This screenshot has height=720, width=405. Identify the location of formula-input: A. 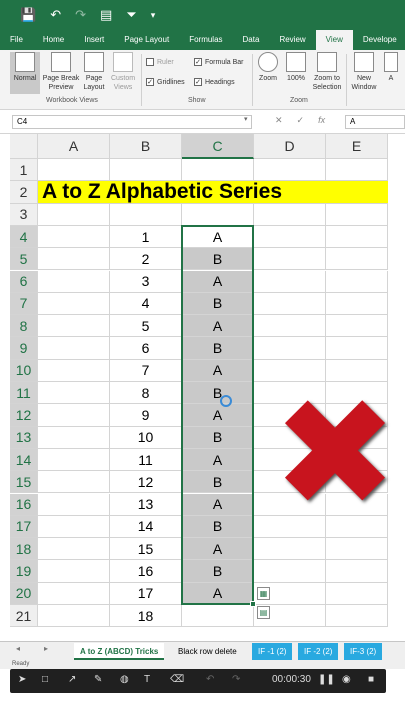
(375, 122).